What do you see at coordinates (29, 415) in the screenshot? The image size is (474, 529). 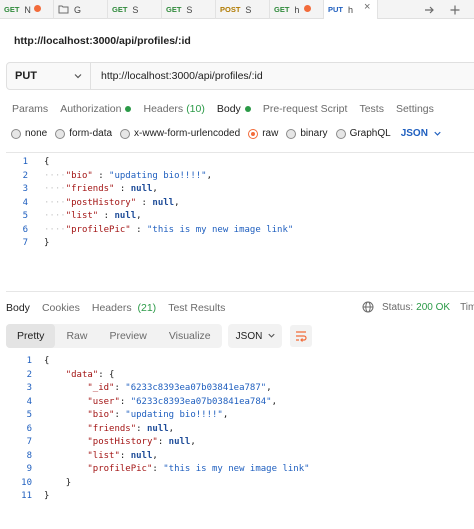 I see `line-number: 5` at bounding box center [29, 415].